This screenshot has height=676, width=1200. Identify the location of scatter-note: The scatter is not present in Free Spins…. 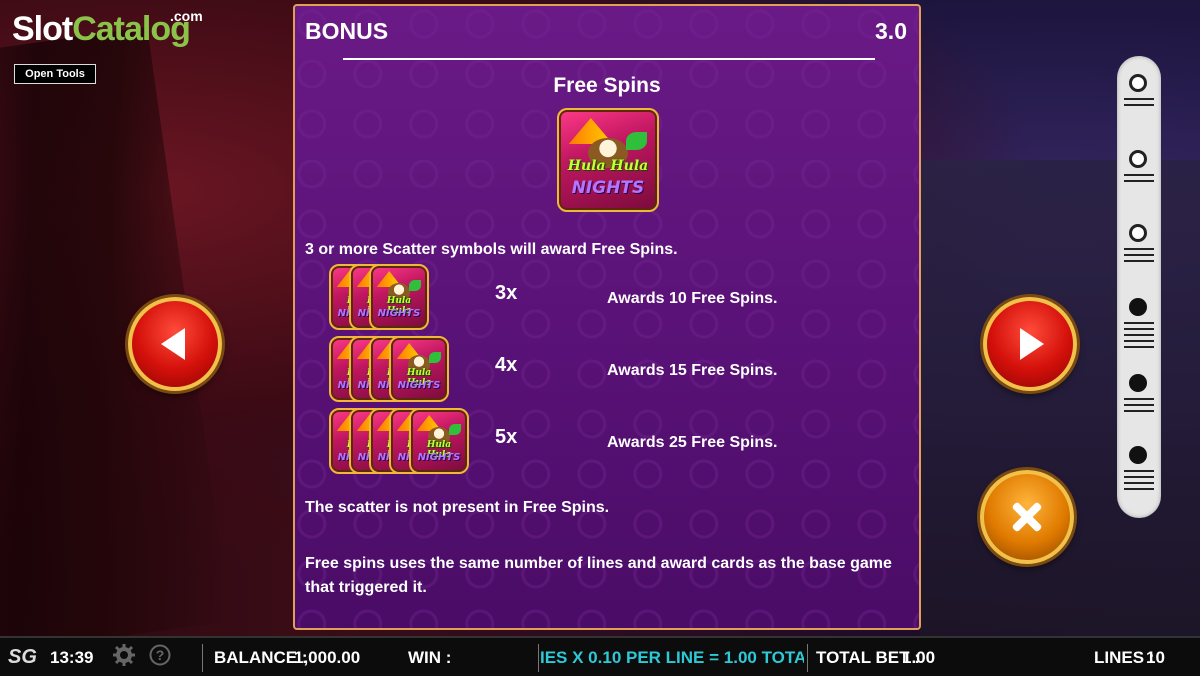
(457, 507).